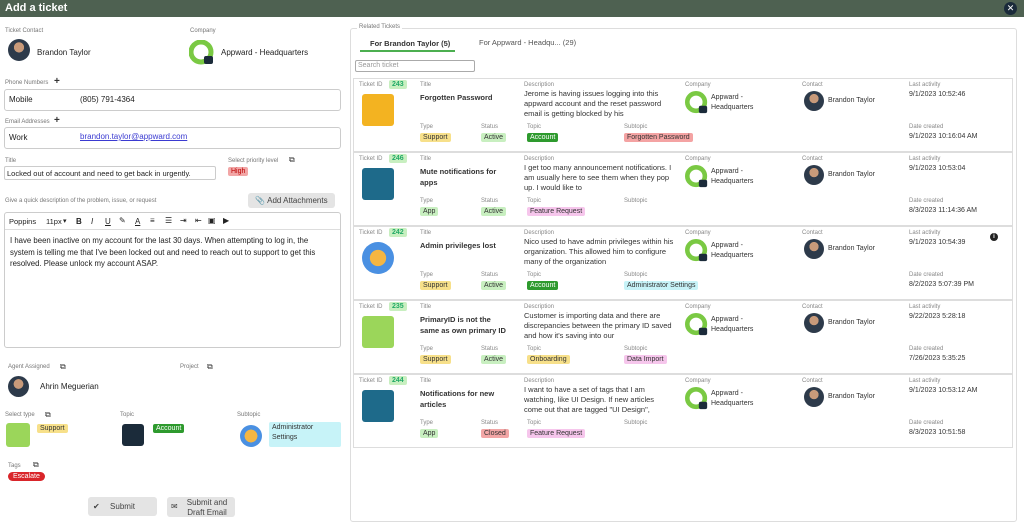 This screenshot has width=1024, height=531. What do you see at coordinates (29, 367) in the screenshot?
I see `agent-label: Agent Assigned` at bounding box center [29, 367].